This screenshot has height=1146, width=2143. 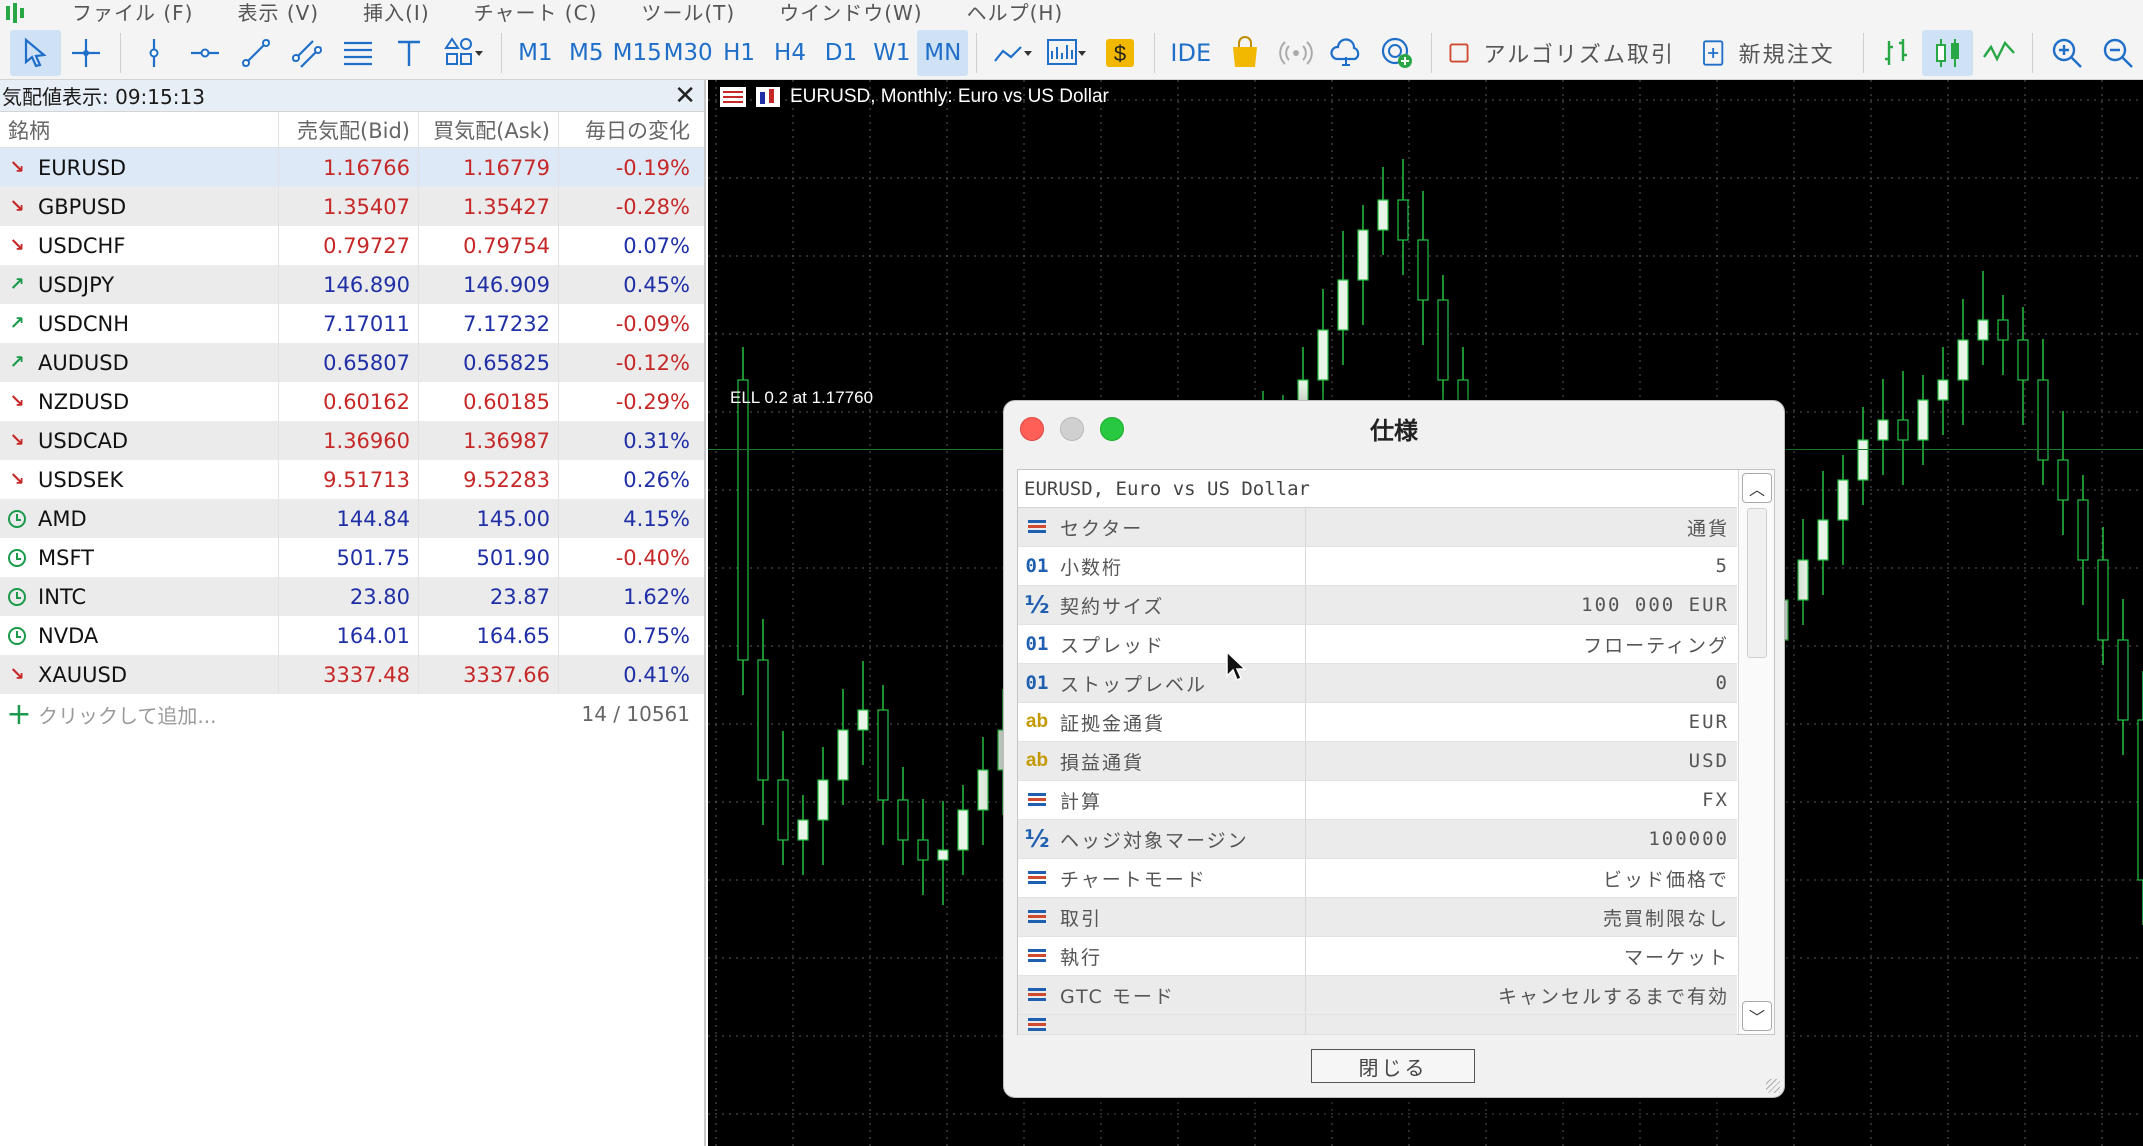 What do you see at coordinates (631, 129) in the screenshot?
I see `column-header-daily-change: 毎日の変化` at bounding box center [631, 129].